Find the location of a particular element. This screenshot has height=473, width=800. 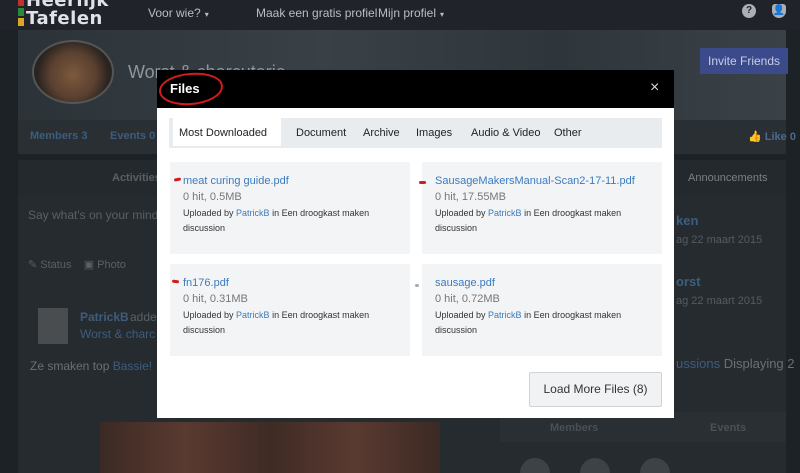

file-link: fn176.pdf is located at coordinates (206, 283).